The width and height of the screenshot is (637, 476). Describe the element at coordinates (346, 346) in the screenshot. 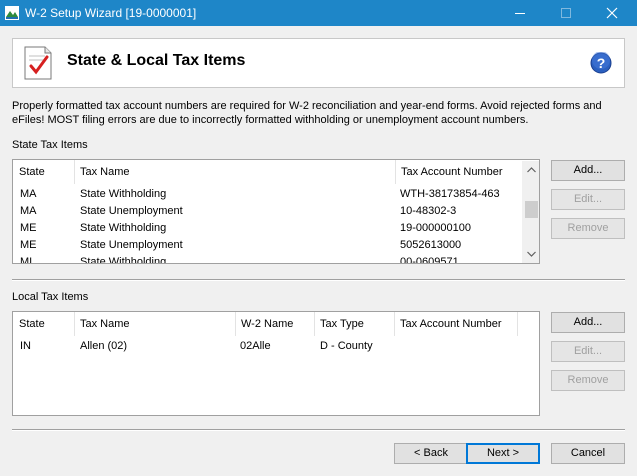

I see `tax-type-cell: D - County` at that location.